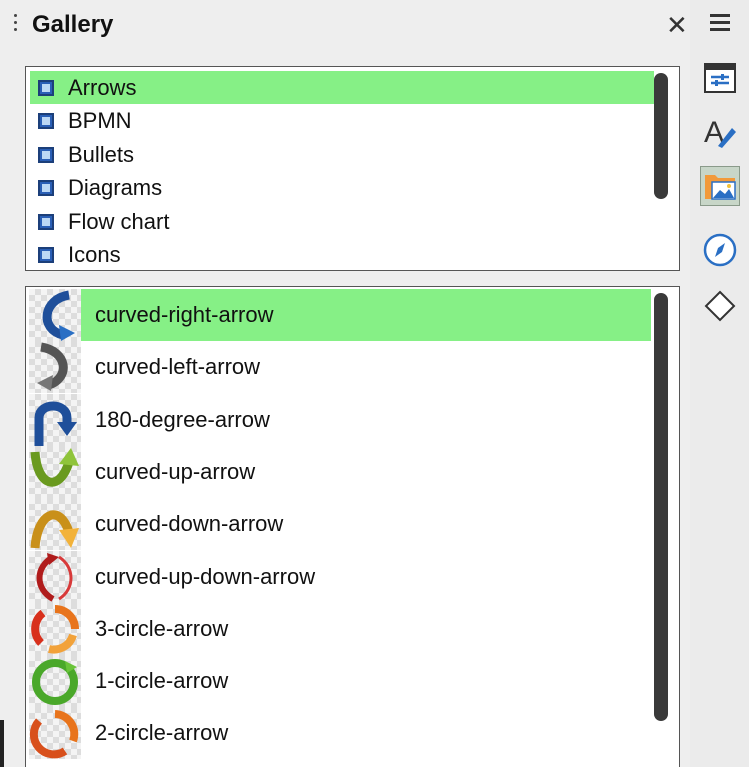 The height and width of the screenshot is (767, 749). What do you see at coordinates (342, 188) in the screenshot?
I see `theme-list-item: Diagrams` at bounding box center [342, 188].